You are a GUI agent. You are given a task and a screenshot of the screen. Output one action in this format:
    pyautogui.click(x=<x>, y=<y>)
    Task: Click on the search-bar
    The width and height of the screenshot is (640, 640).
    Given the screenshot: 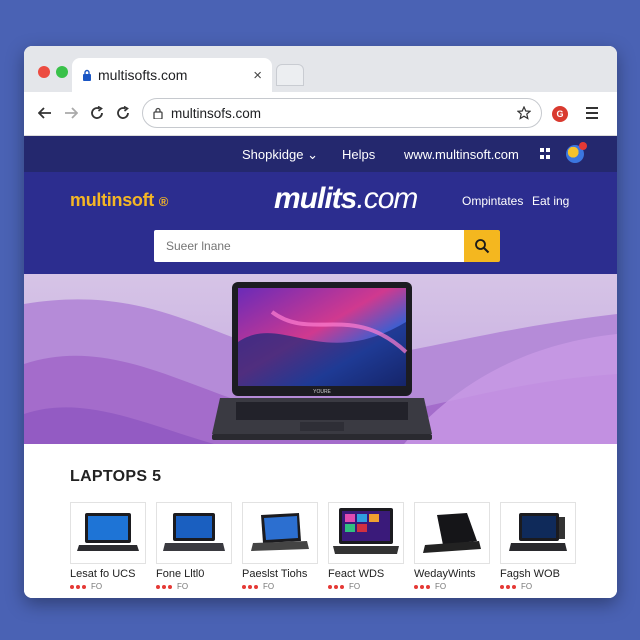 What is the action you would take?
    pyautogui.click(x=327, y=246)
    